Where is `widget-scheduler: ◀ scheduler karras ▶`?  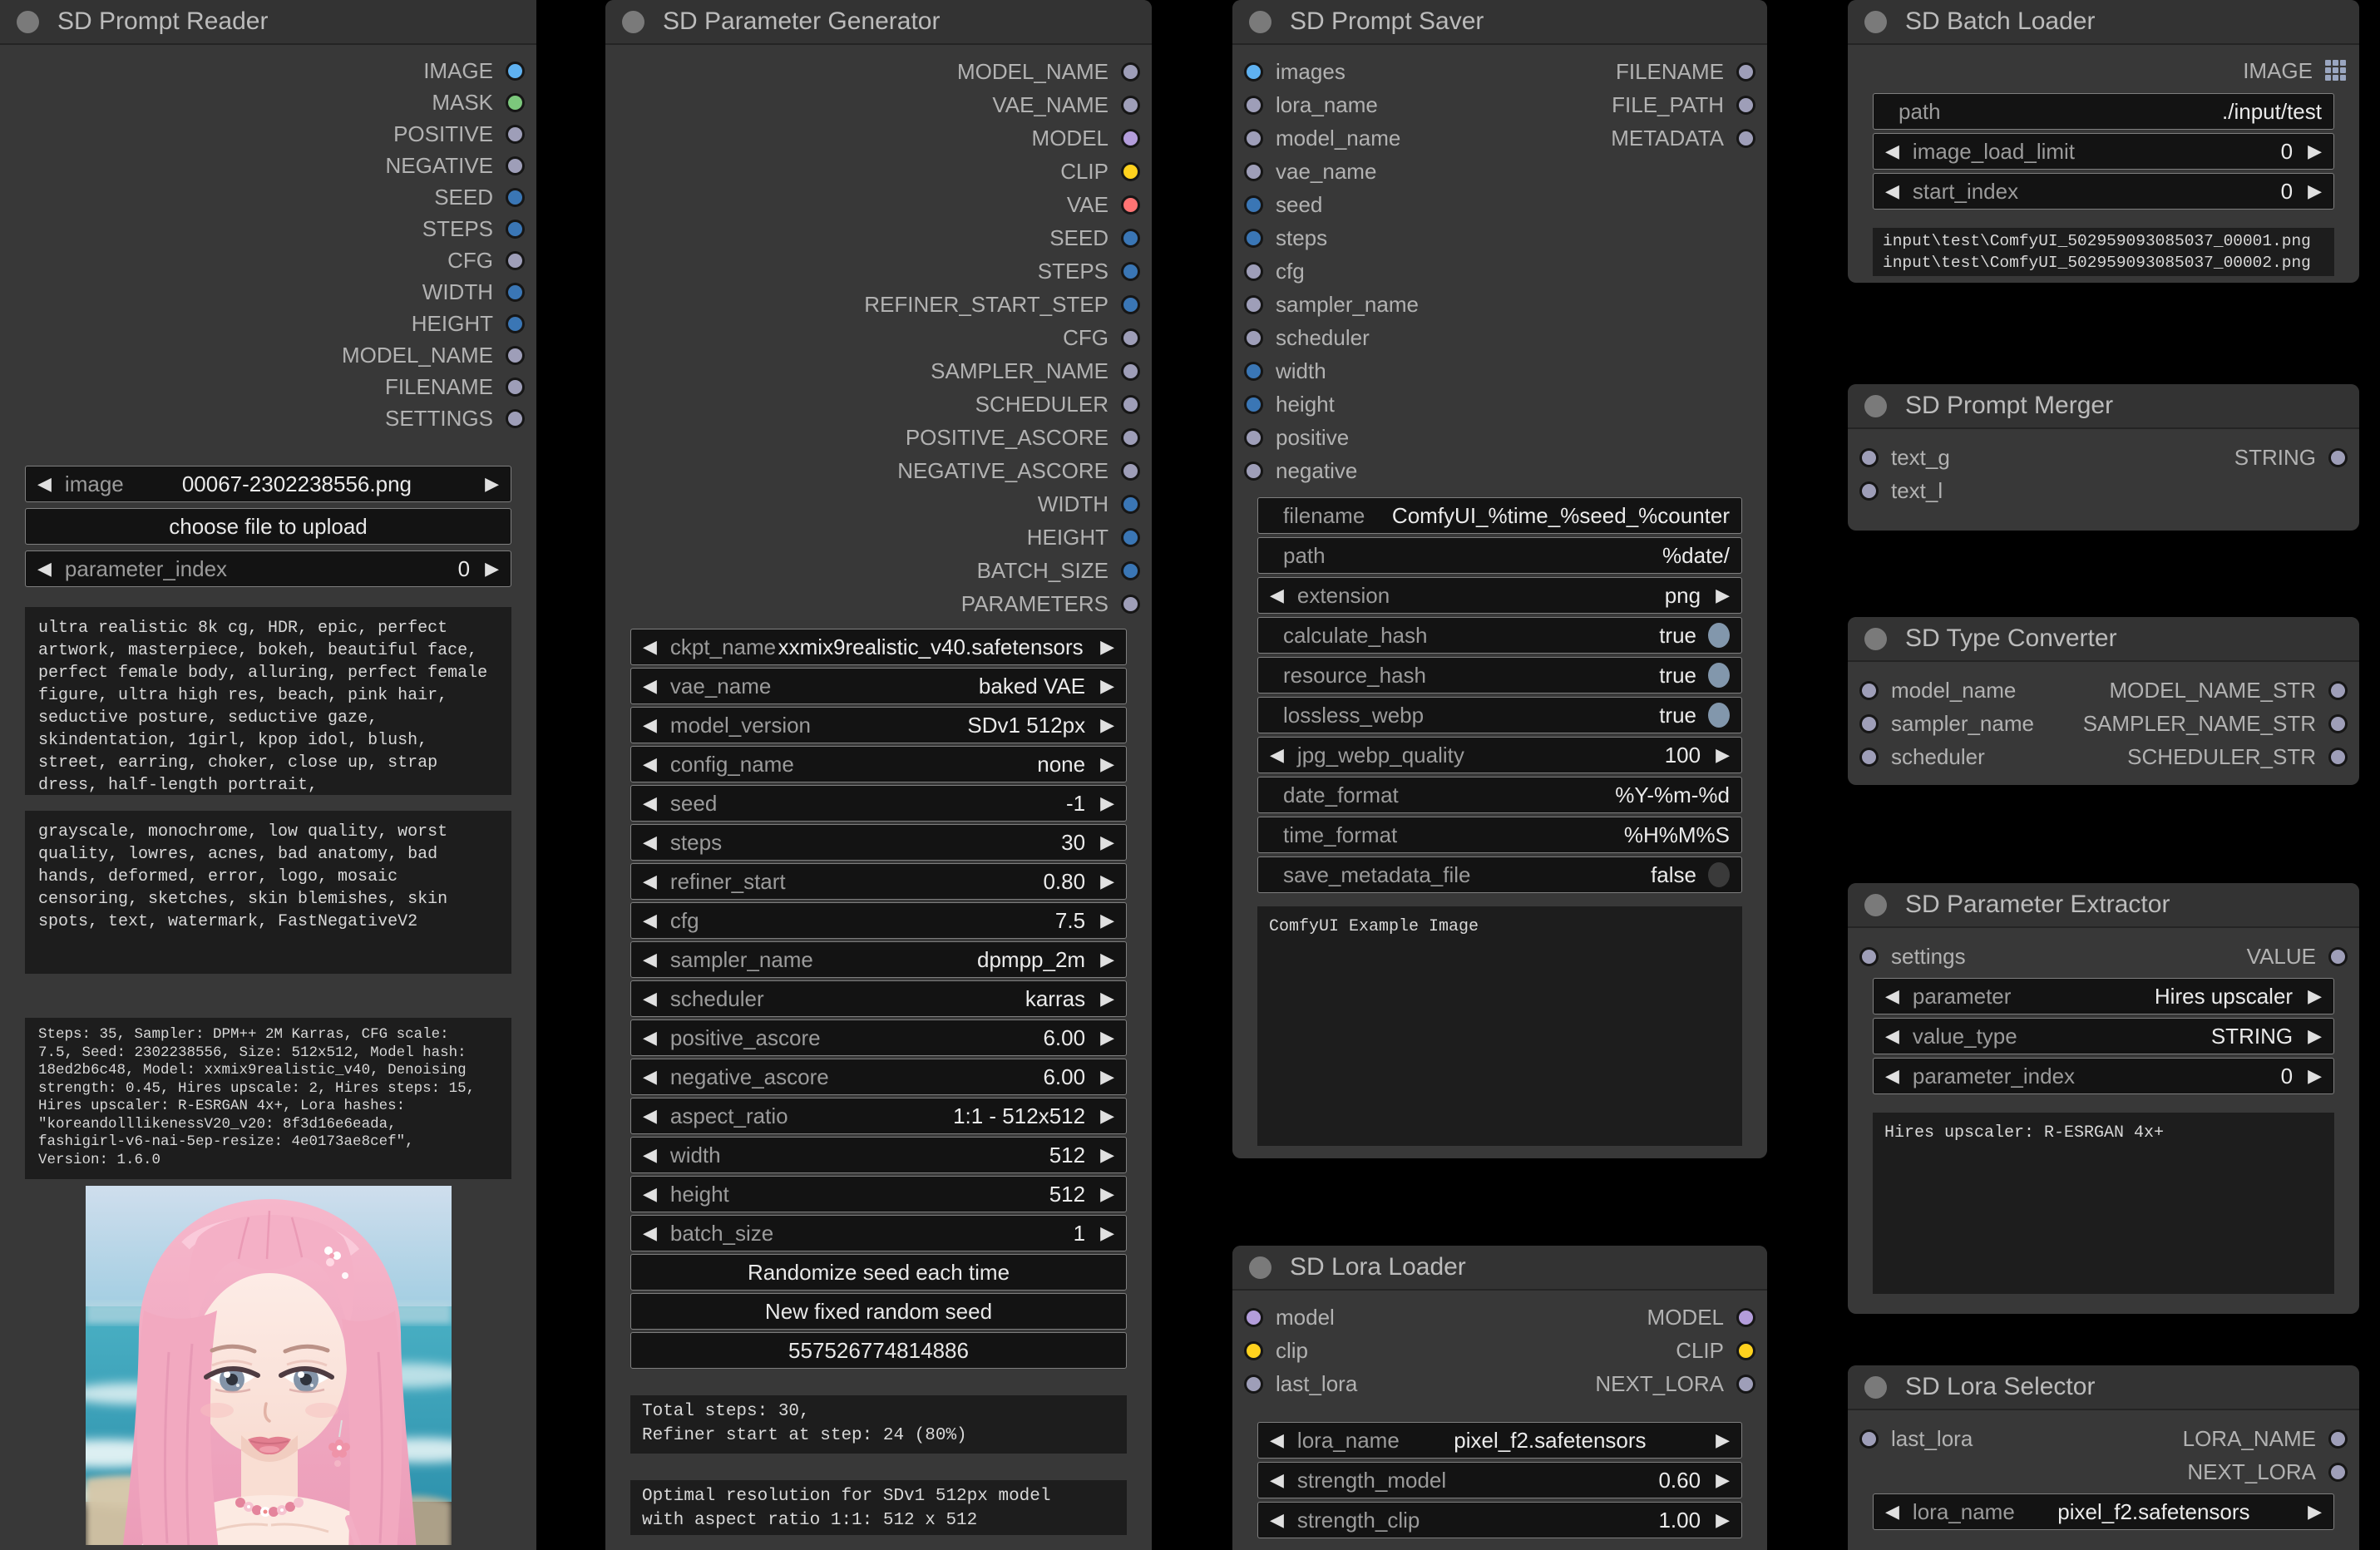
widget-scheduler: ◀ scheduler karras ▶ is located at coordinates (878, 998).